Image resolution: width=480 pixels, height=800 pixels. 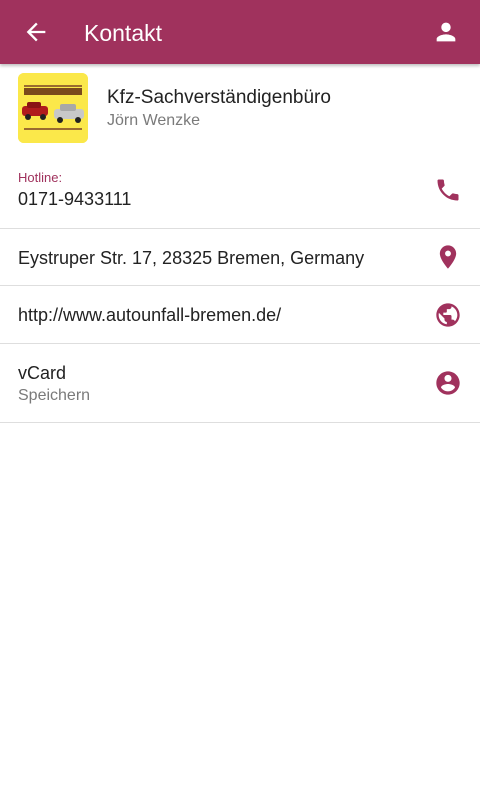 I want to click on website-row: http://www.autounfall-bremen.de/, so click(x=240, y=315).